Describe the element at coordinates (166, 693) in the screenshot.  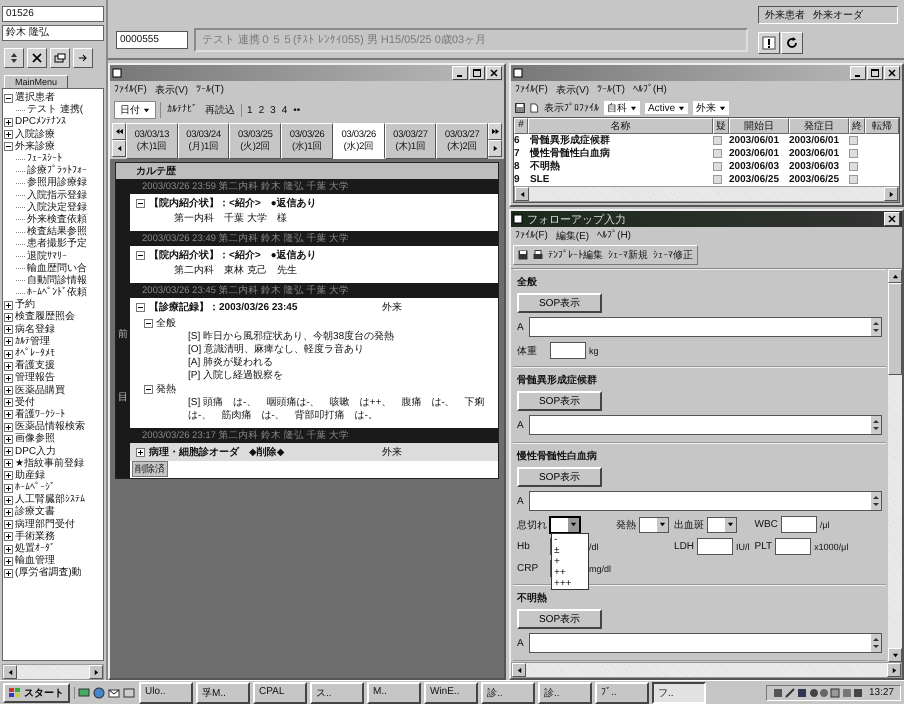
I see `taskbar-button: Ulo..` at that location.